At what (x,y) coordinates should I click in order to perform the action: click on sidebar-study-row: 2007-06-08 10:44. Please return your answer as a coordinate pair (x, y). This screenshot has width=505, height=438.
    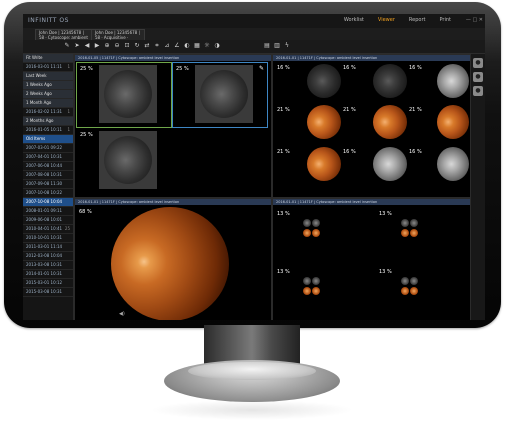
    Looking at the image, I should click on (48, 166).